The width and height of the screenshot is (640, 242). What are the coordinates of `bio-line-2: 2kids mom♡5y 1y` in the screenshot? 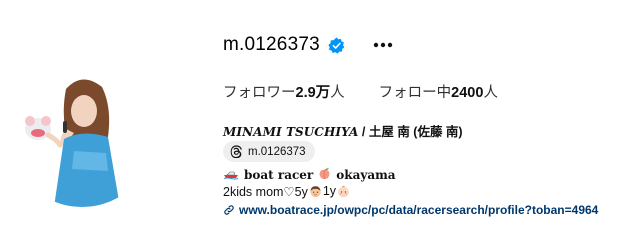 It's located at (287, 191).